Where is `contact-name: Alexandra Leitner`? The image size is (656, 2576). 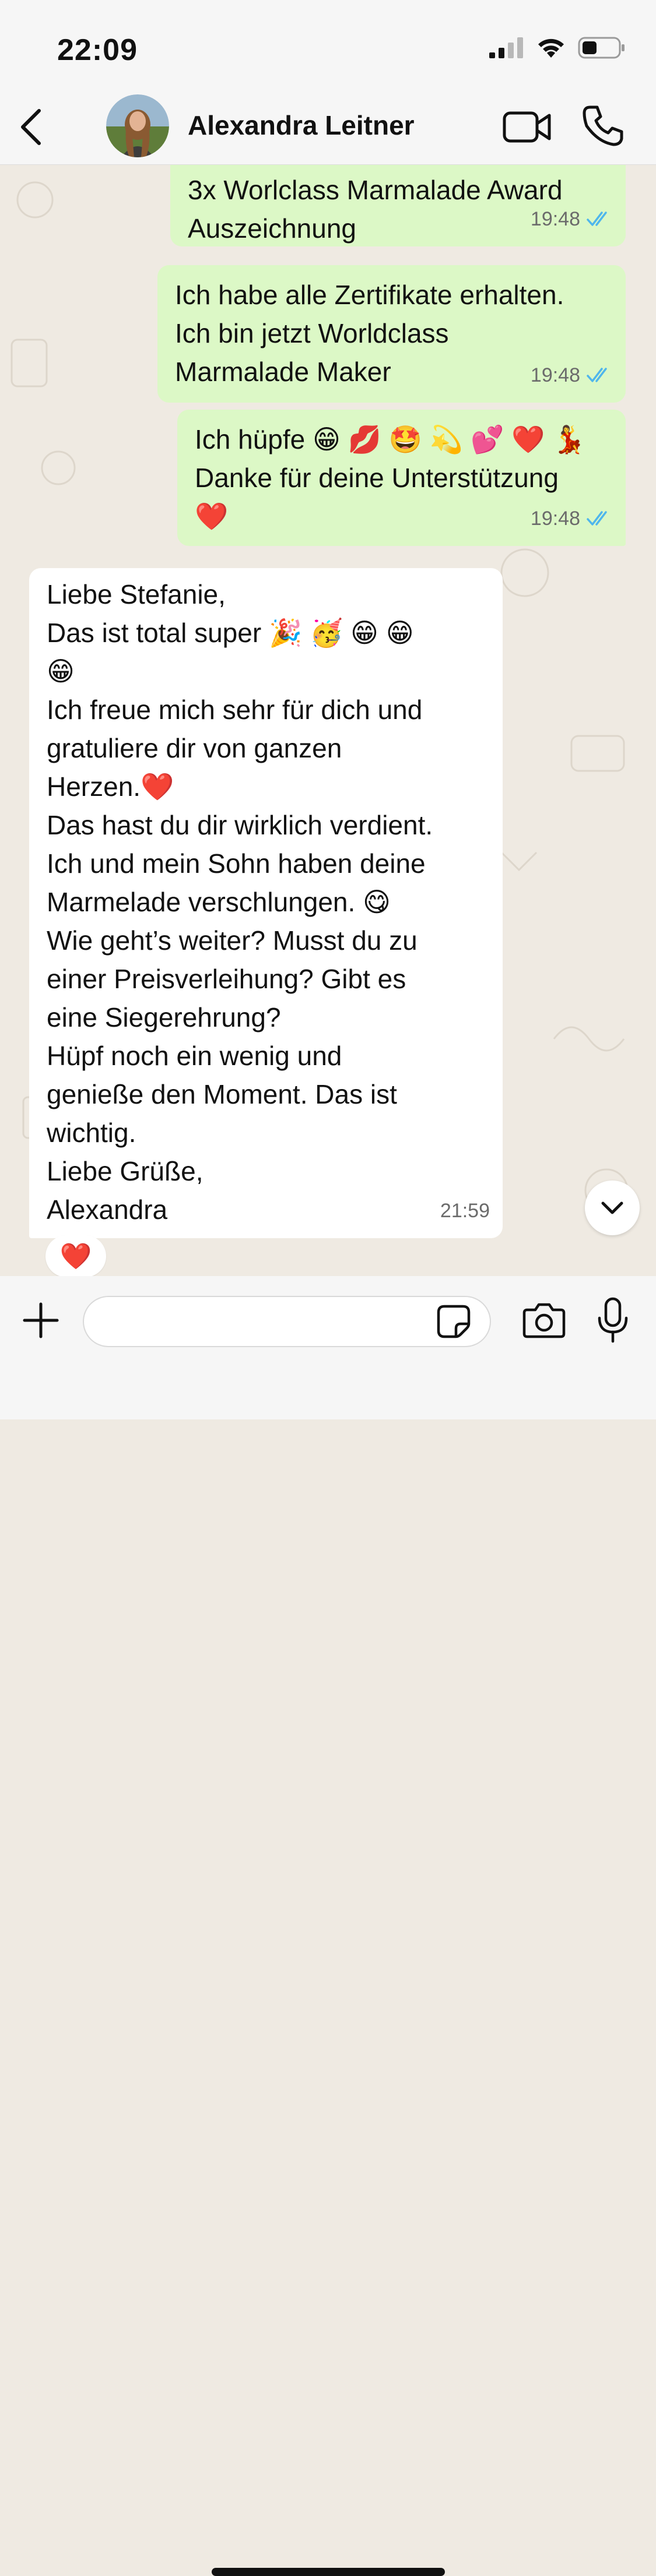 contact-name: Alexandra Leitner is located at coordinates (301, 125).